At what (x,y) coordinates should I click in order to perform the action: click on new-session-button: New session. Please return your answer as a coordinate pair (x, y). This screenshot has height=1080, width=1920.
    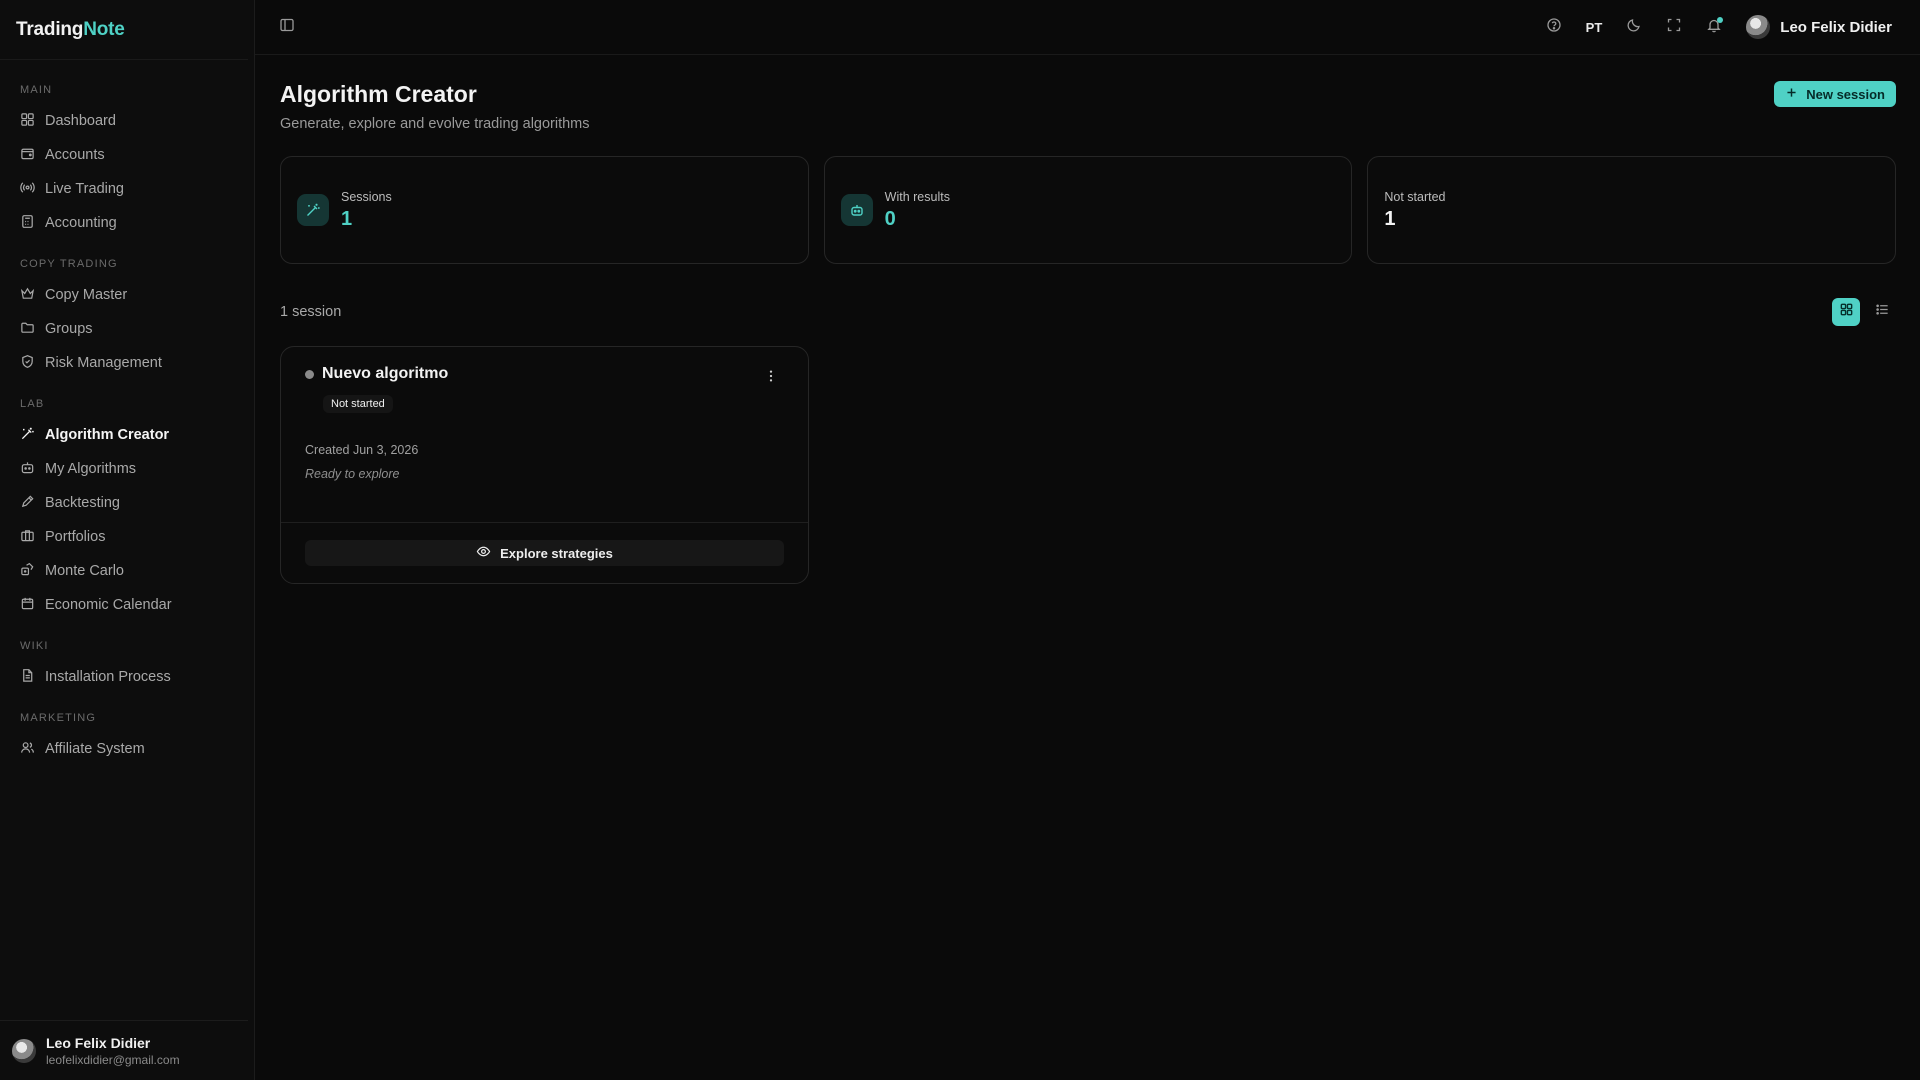
    Looking at the image, I should click on (1835, 94).